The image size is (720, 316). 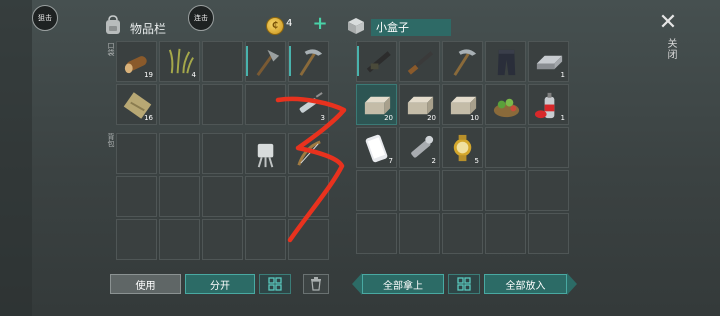 I want to click on trash-icon, so click(x=316, y=284).